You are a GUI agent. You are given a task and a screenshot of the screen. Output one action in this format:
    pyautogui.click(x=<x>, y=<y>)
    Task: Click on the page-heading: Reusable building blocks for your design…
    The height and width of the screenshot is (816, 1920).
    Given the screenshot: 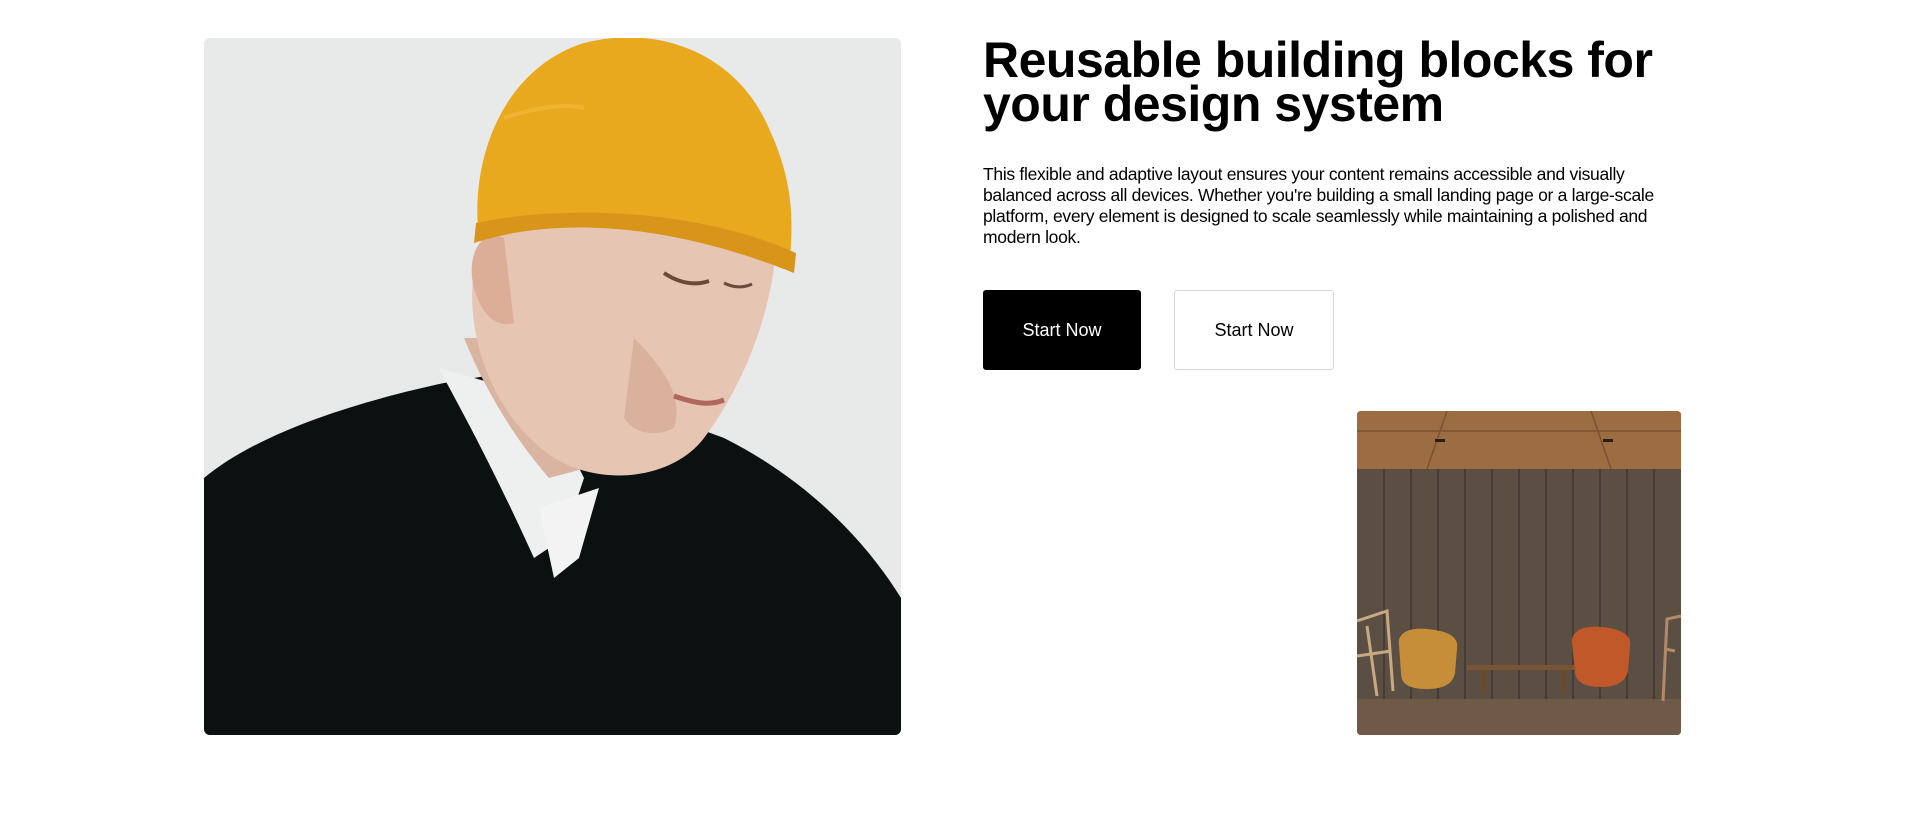 What is the action you would take?
    pyautogui.click(x=1318, y=82)
    